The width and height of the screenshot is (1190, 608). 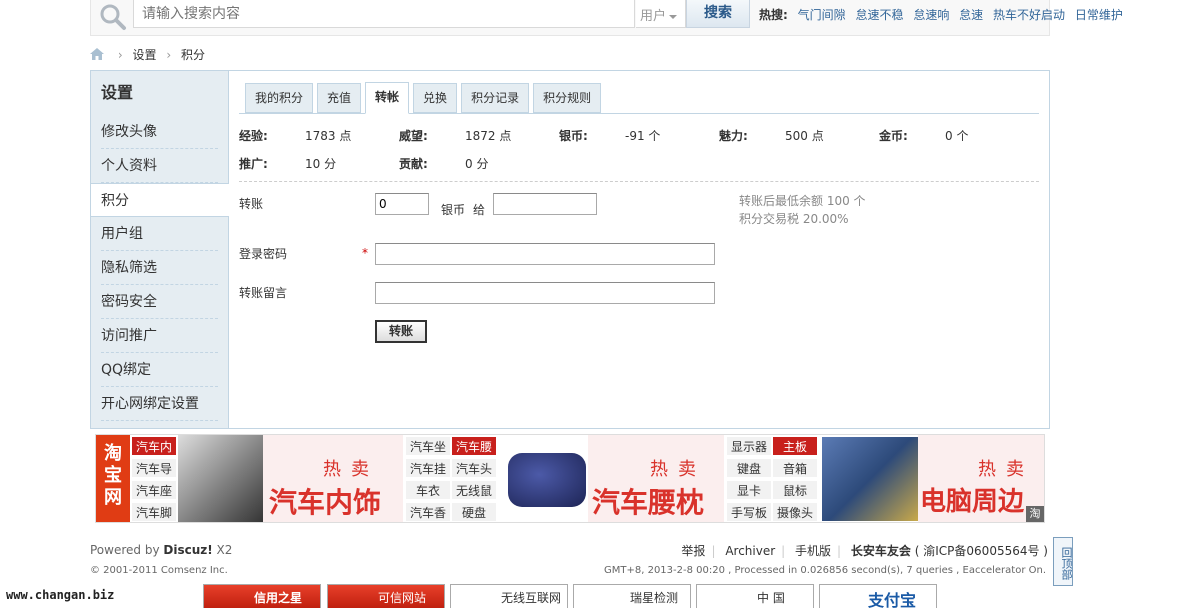 What do you see at coordinates (161, 550) in the screenshot?
I see `powered-by: Powered by Discuz! X2` at bounding box center [161, 550].